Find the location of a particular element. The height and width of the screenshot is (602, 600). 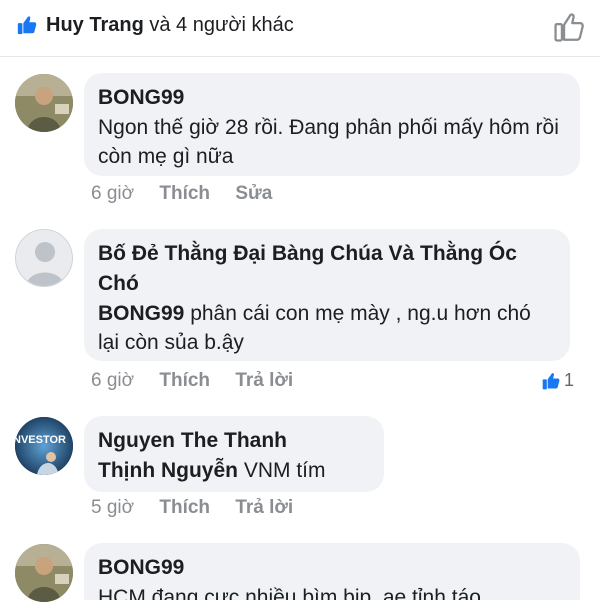

comment-body: Thịnh Nguyễn VNM tím is located at coordinates (234, 470).